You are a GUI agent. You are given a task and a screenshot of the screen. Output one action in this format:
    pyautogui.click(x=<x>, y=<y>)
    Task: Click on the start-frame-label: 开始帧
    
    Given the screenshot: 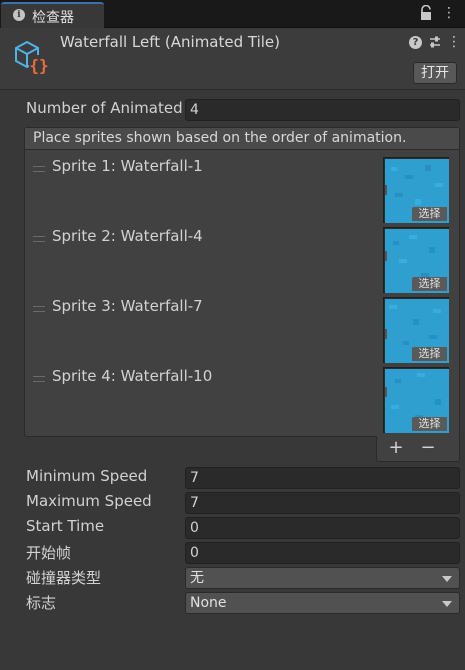 What is the action you would take?
    pyautogui.click(x=49, y=553)
    